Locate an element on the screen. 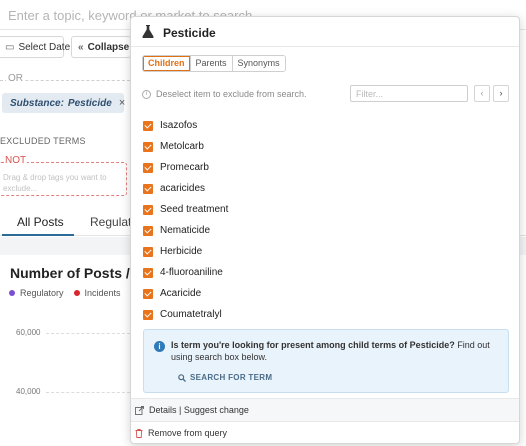 The width and height of the screenshot is (526, 446). chevron-left-icon: ‹ is located at coordinates (482, 93).